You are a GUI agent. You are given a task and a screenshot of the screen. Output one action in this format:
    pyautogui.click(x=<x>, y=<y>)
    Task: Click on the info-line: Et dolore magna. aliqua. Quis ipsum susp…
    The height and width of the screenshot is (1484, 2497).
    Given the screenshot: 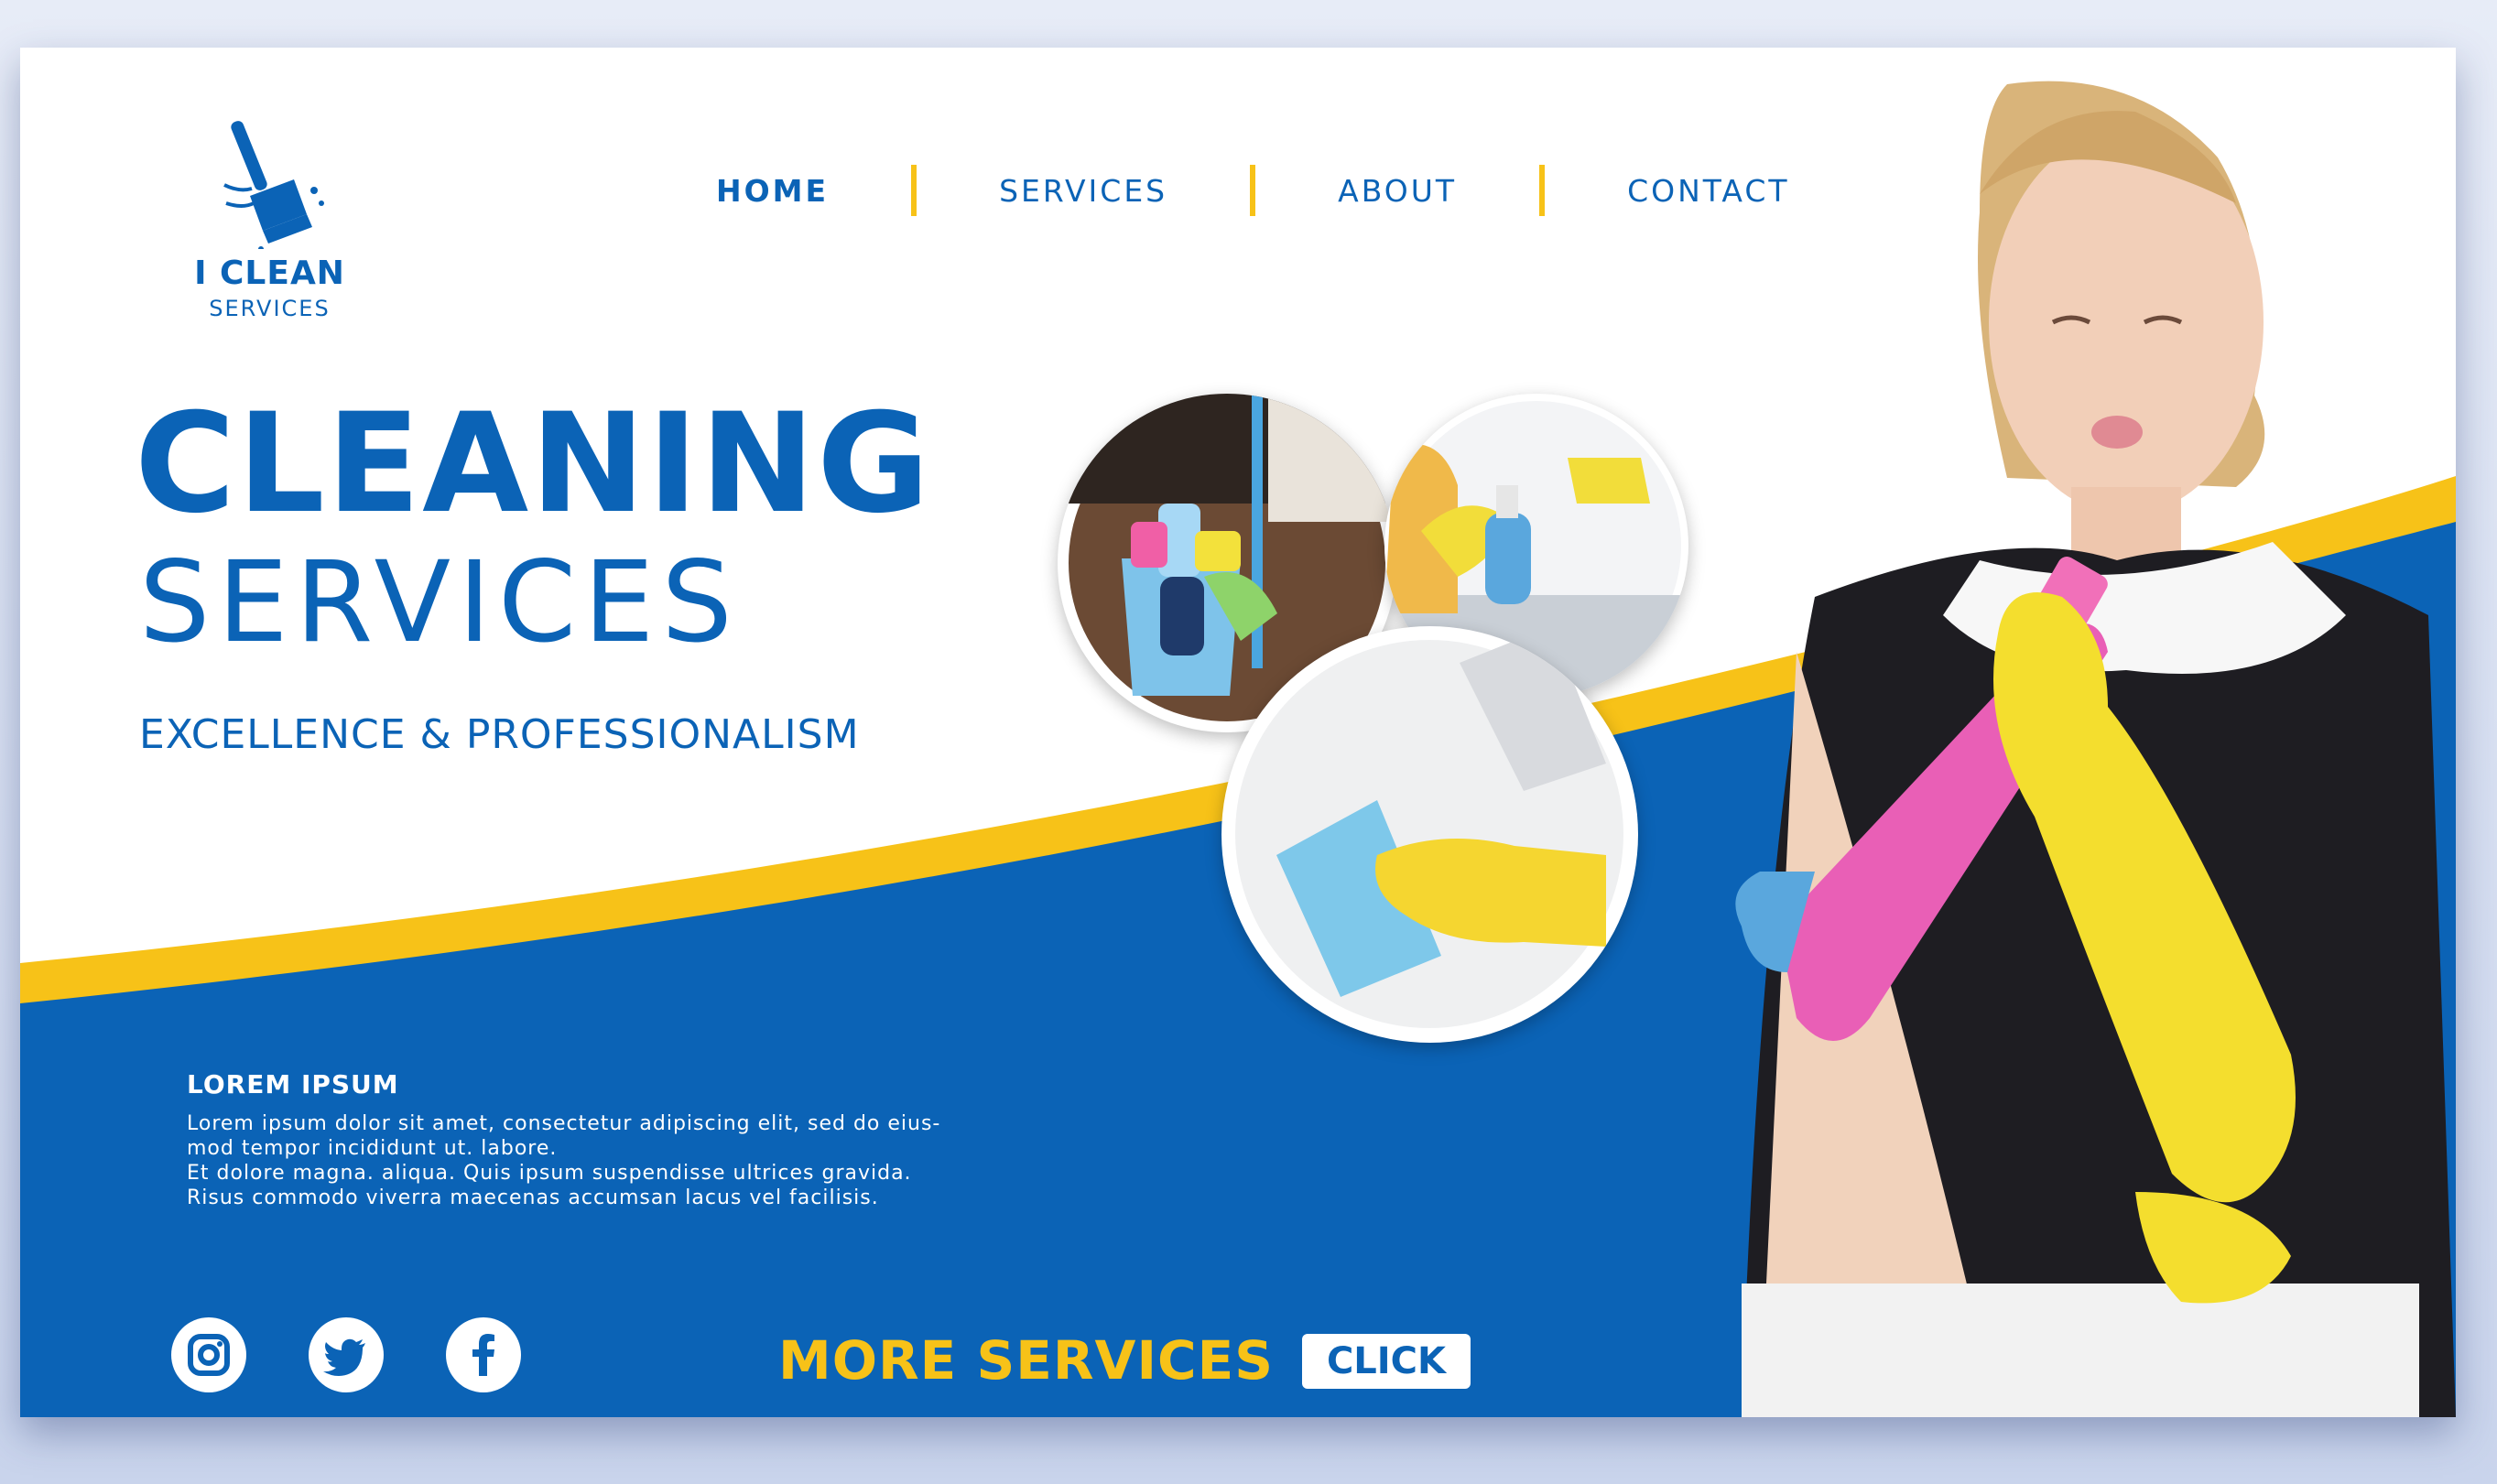 What is the action you would take?
    pyautogui.click(x=549, y=1174)
    